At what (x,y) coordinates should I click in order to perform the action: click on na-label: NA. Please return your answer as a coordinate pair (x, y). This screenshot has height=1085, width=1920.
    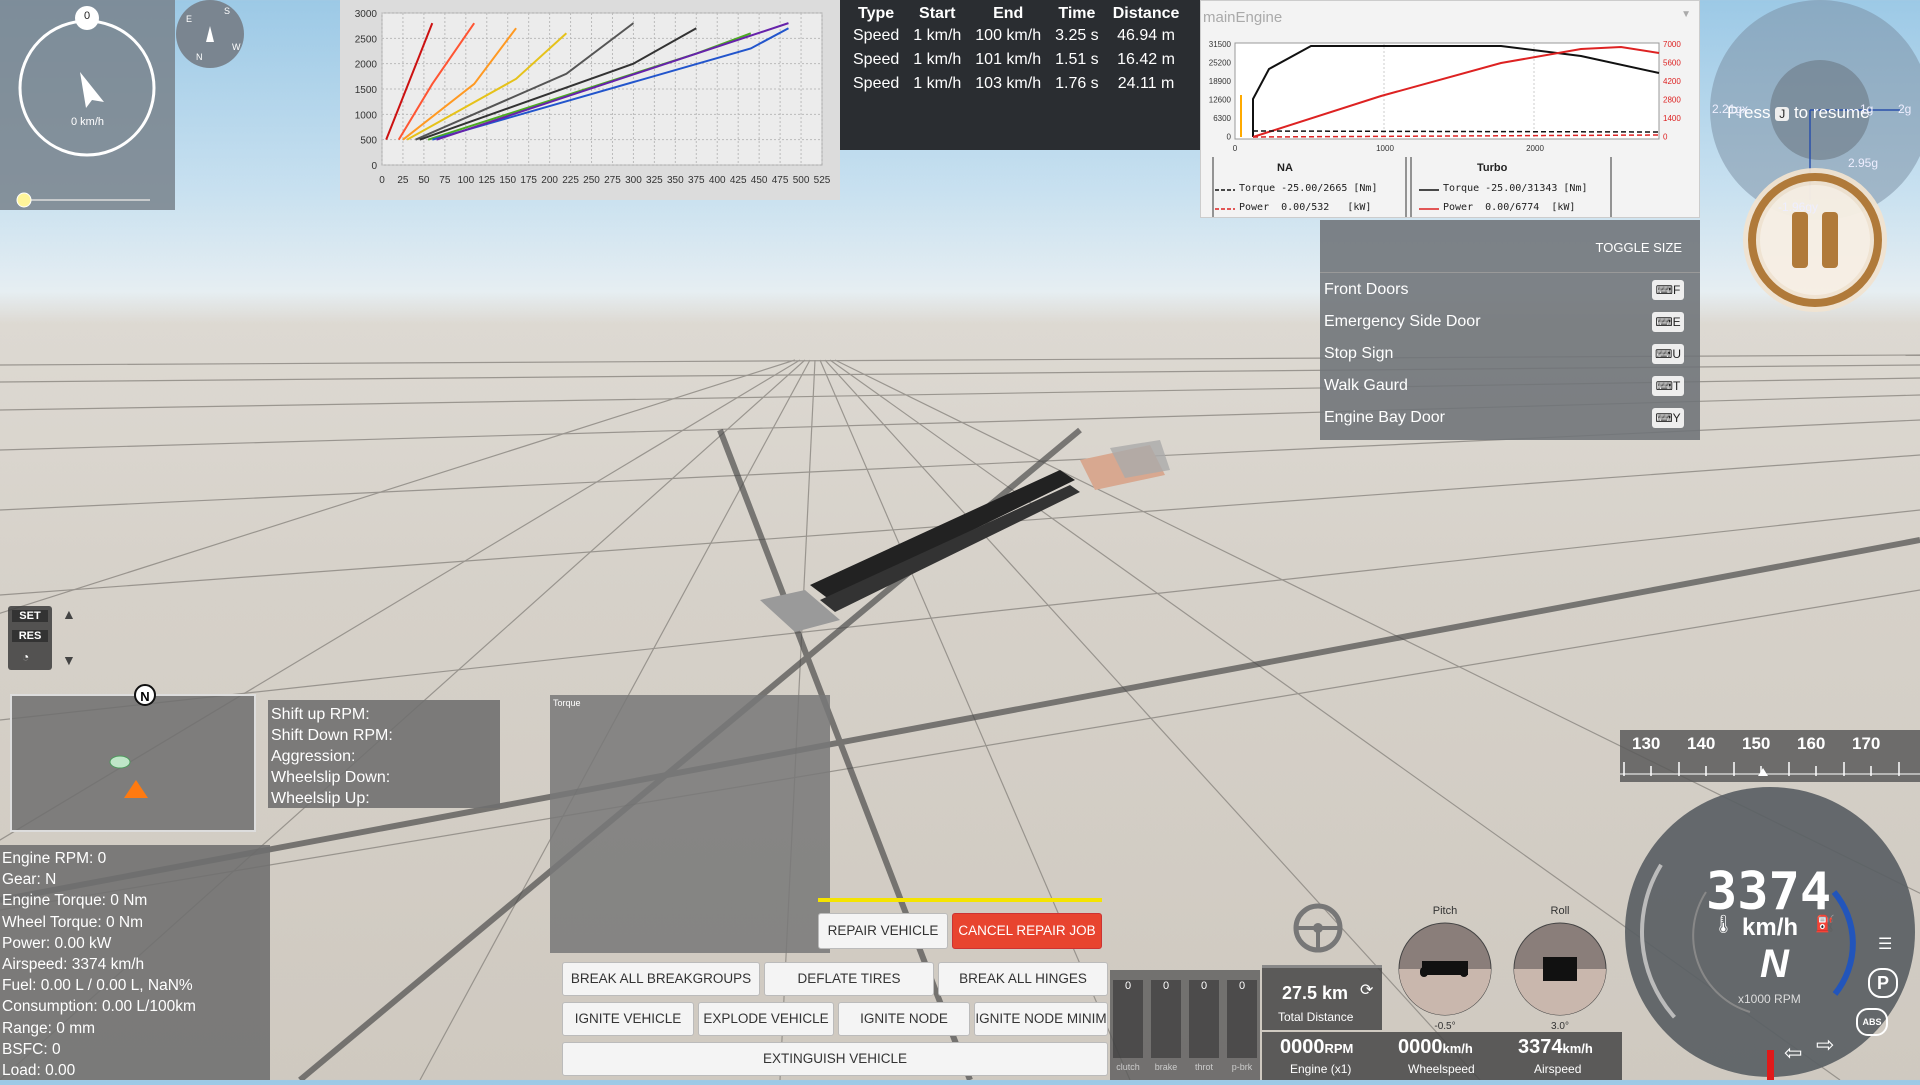
    Looking at the image, I should click on (1285, 168).